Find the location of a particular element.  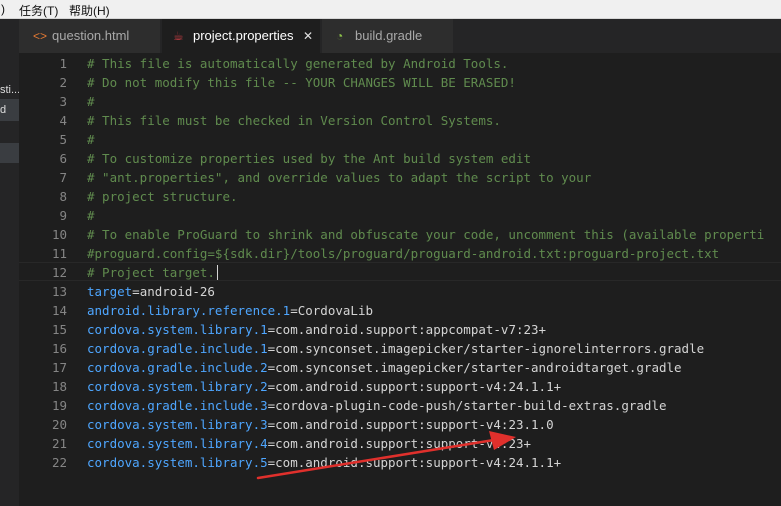

tab-project-properties: ☕ project.properties ✕ is located at coordinates (241, 36).